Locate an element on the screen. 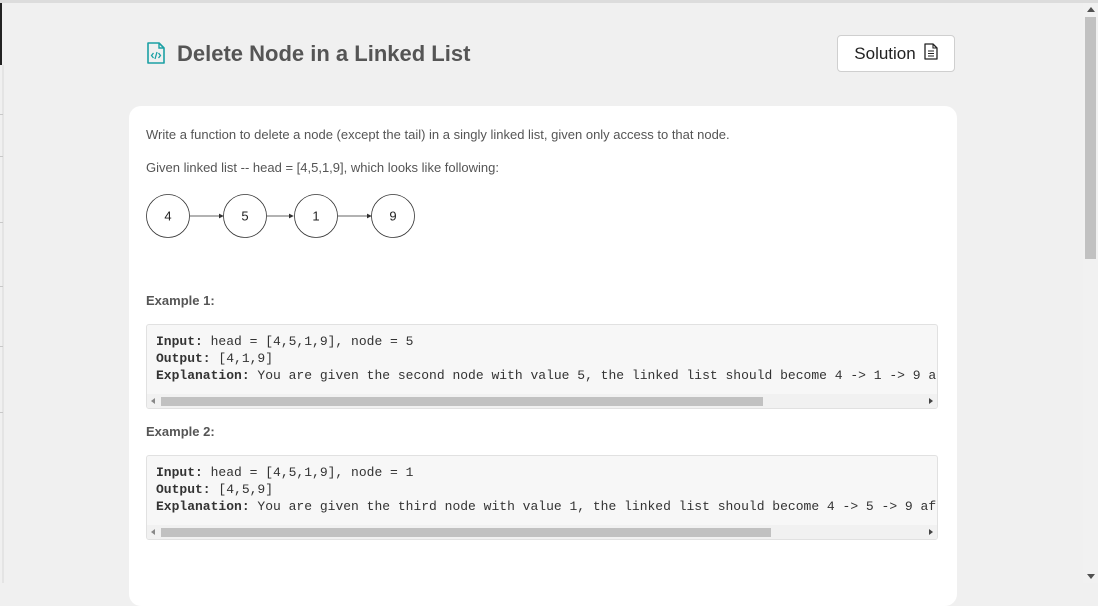 The height and width of the screenshot is (606, 1098). solution-button: Solution is located at coordinates (896, 53).